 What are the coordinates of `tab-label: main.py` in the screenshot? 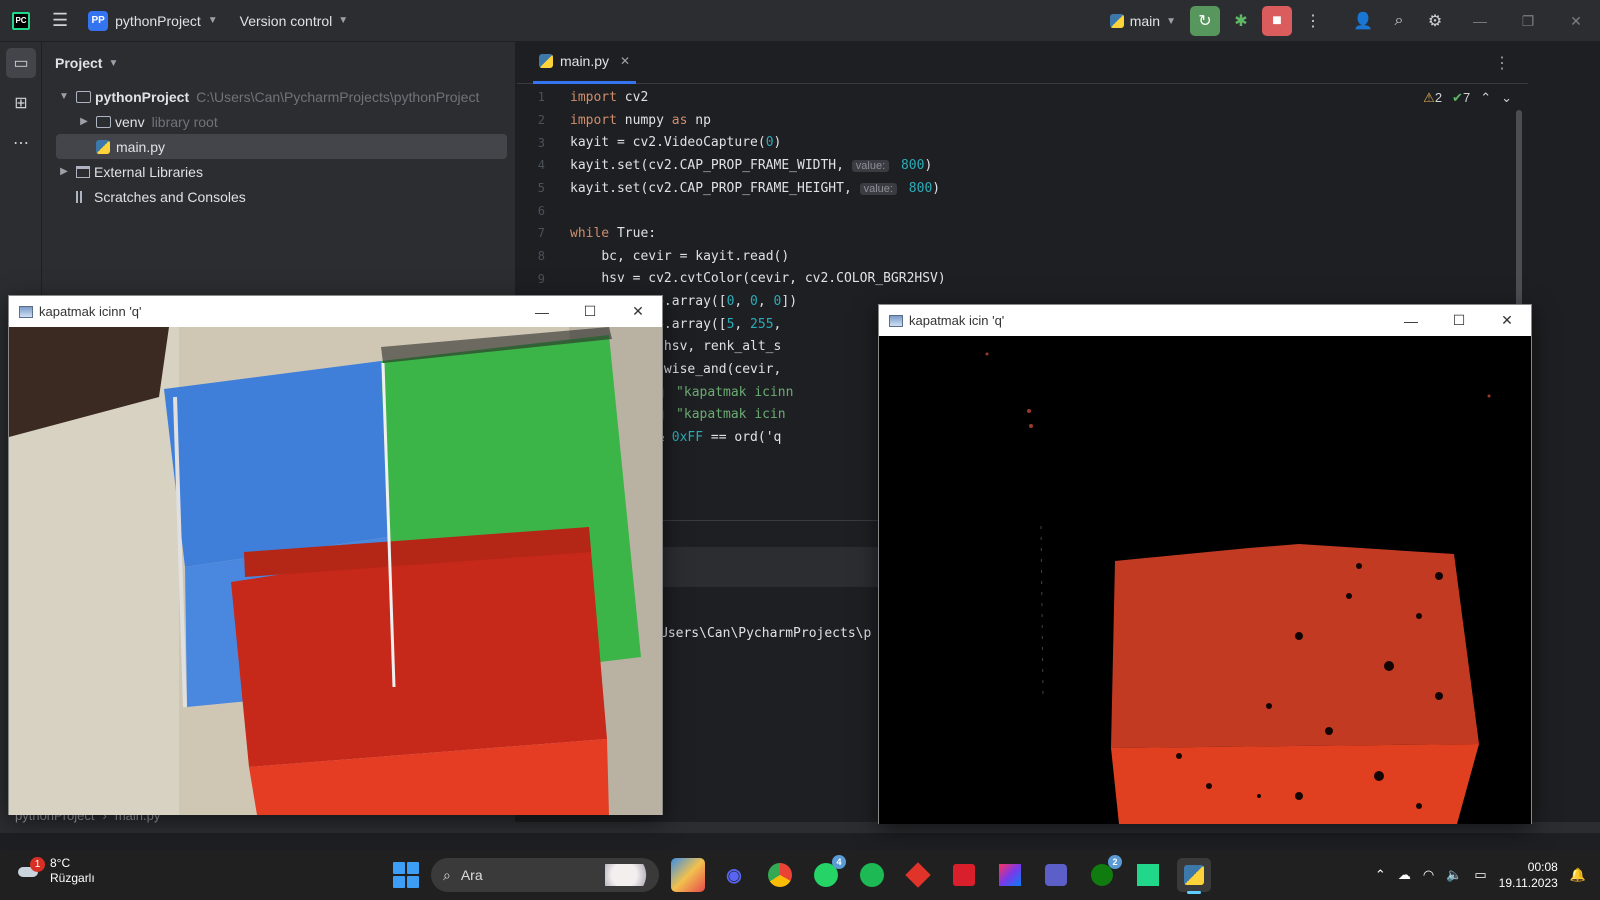 It's located at (585, 61).